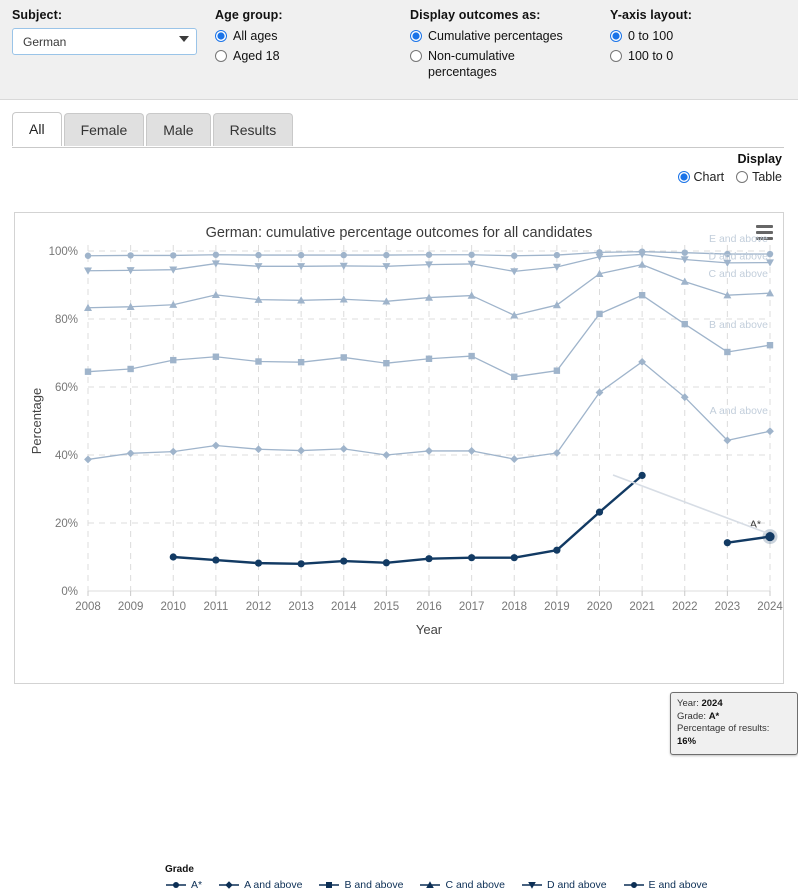  Describe the element at coordinates (221, 56) in the screenshot. I see `radio-aged-18-input` at that location.